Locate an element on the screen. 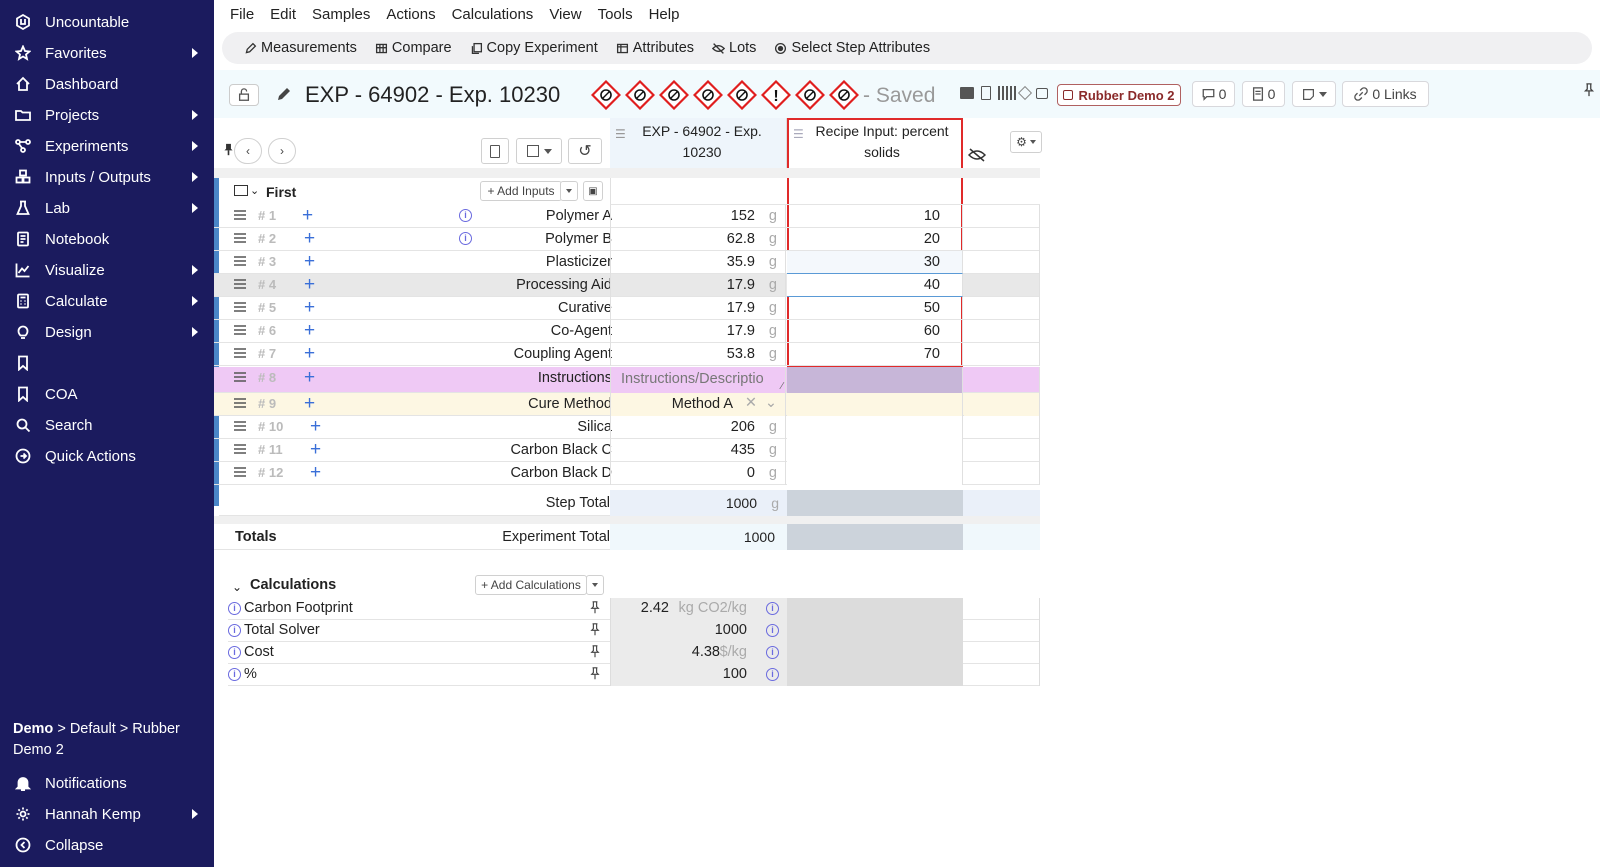  sidebar-item-calculate: Calculate is located at coordinates (107, 301).